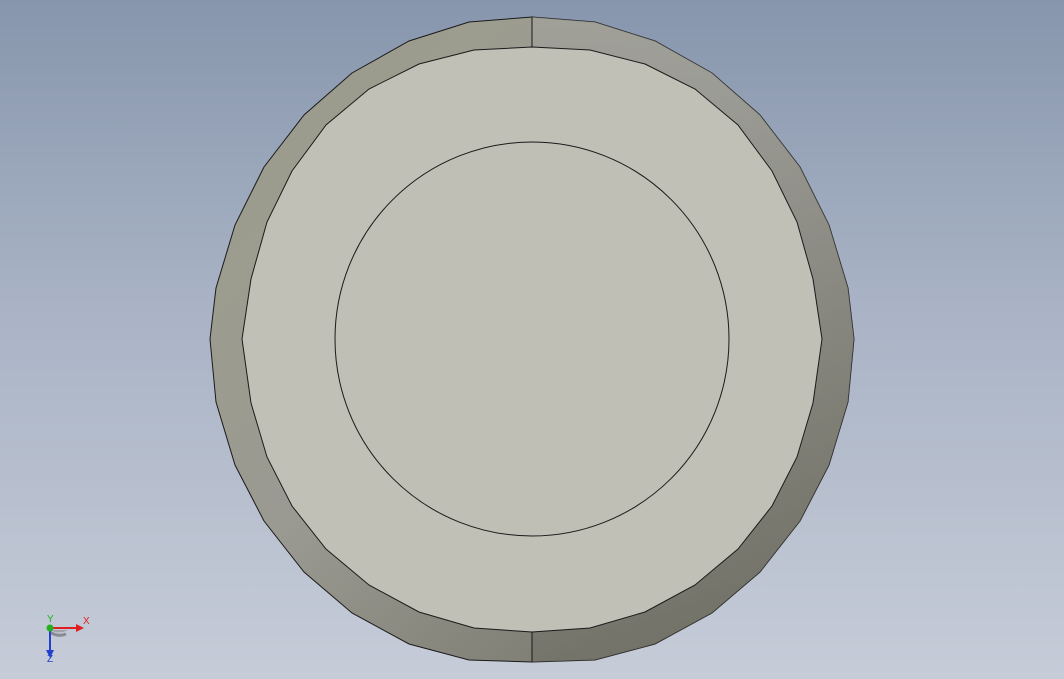 Image resolution: width=1064 pixels, height=679 pixels. I want to click on y-axis-label: Y, so click(50, 619).